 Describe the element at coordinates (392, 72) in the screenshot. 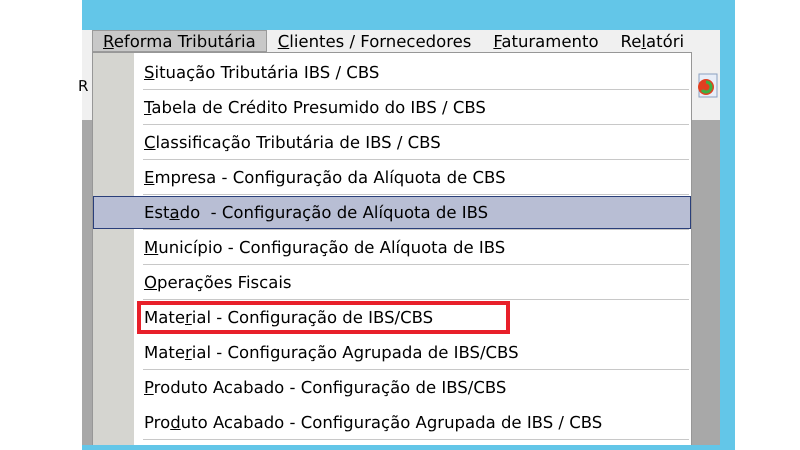

I see `menu-item: Situação Tributária IBS / CBS` at that location.